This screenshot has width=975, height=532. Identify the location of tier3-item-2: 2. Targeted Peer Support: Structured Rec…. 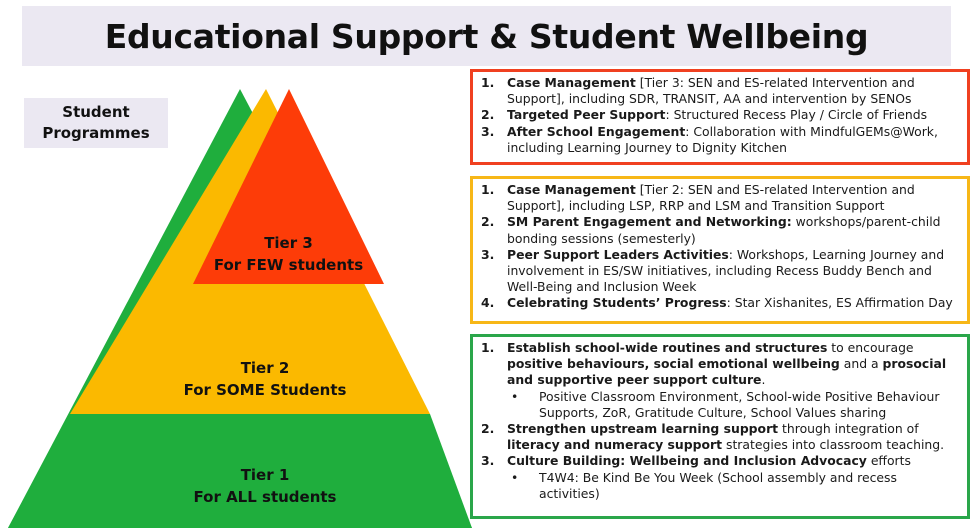
(719, 115).